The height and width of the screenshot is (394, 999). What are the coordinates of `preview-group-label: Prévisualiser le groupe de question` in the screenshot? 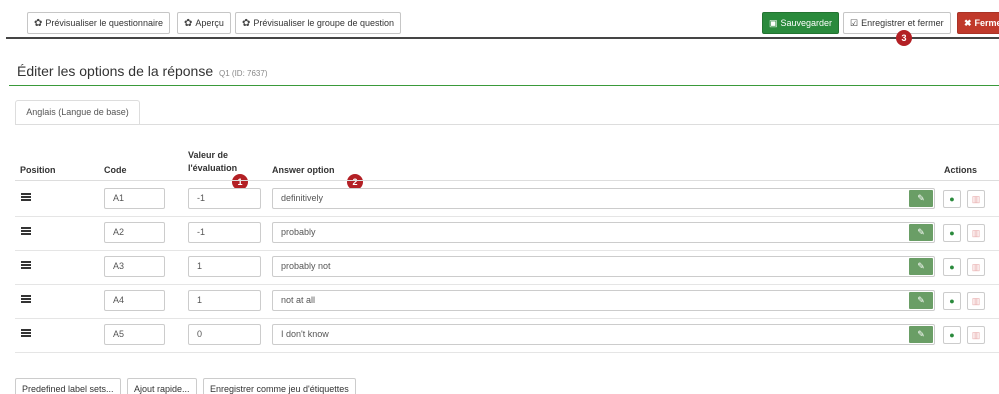 It's located at (323, 23).